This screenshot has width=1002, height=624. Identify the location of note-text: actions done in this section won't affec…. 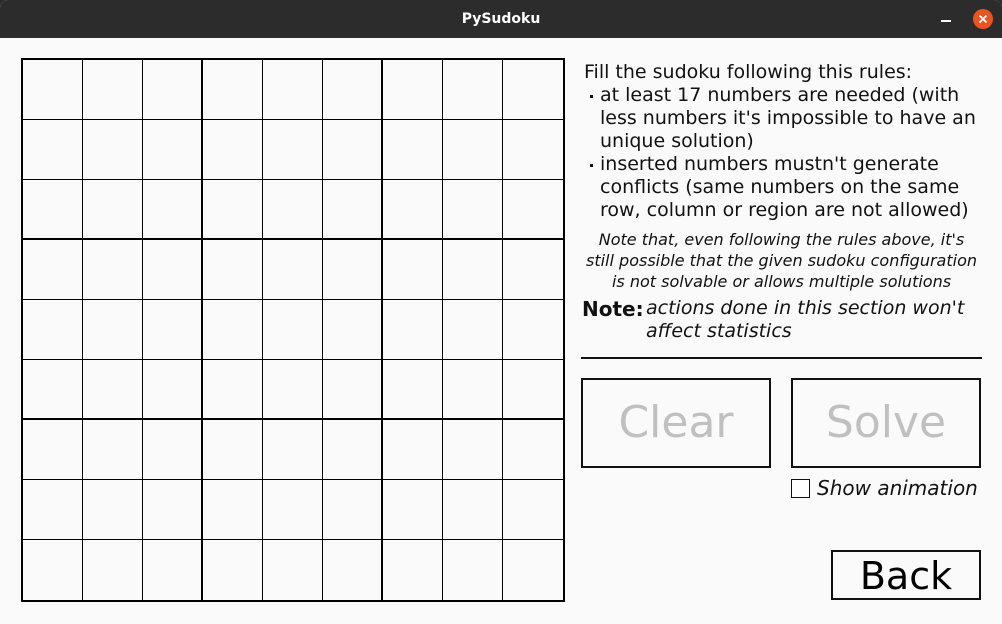
(805, 319).